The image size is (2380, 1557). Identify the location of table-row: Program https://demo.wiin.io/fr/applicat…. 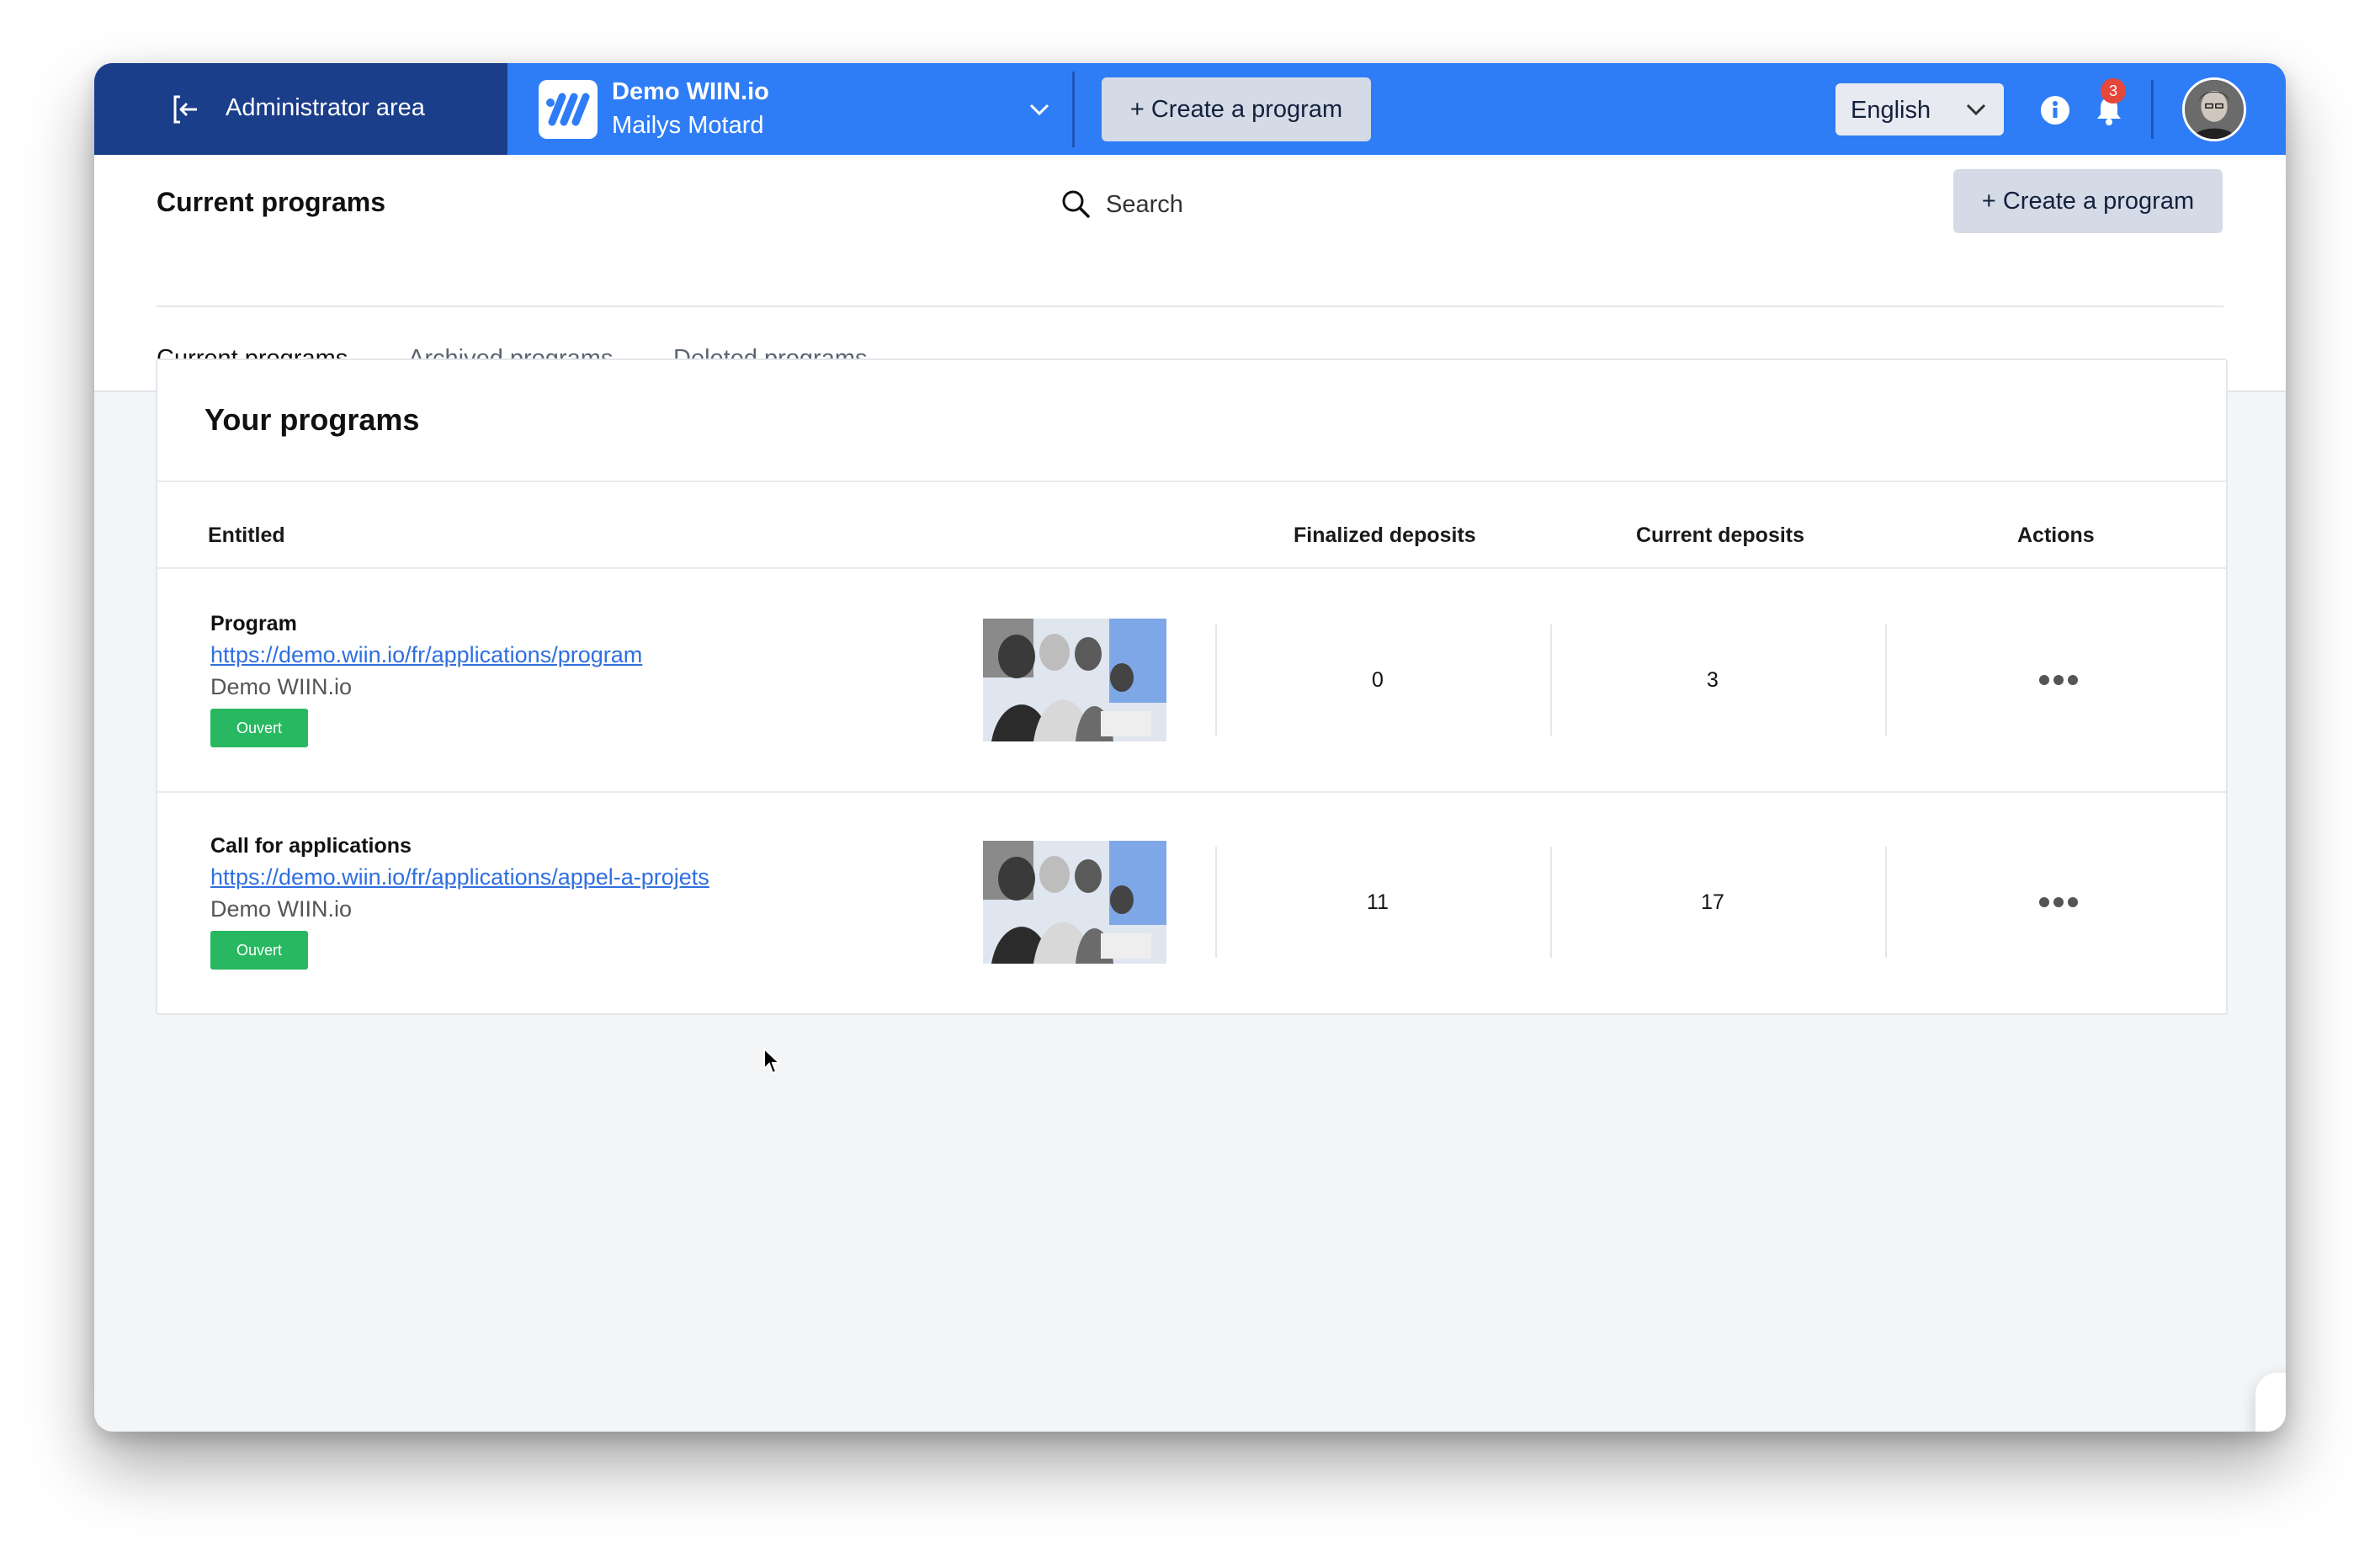
(1191, 680).